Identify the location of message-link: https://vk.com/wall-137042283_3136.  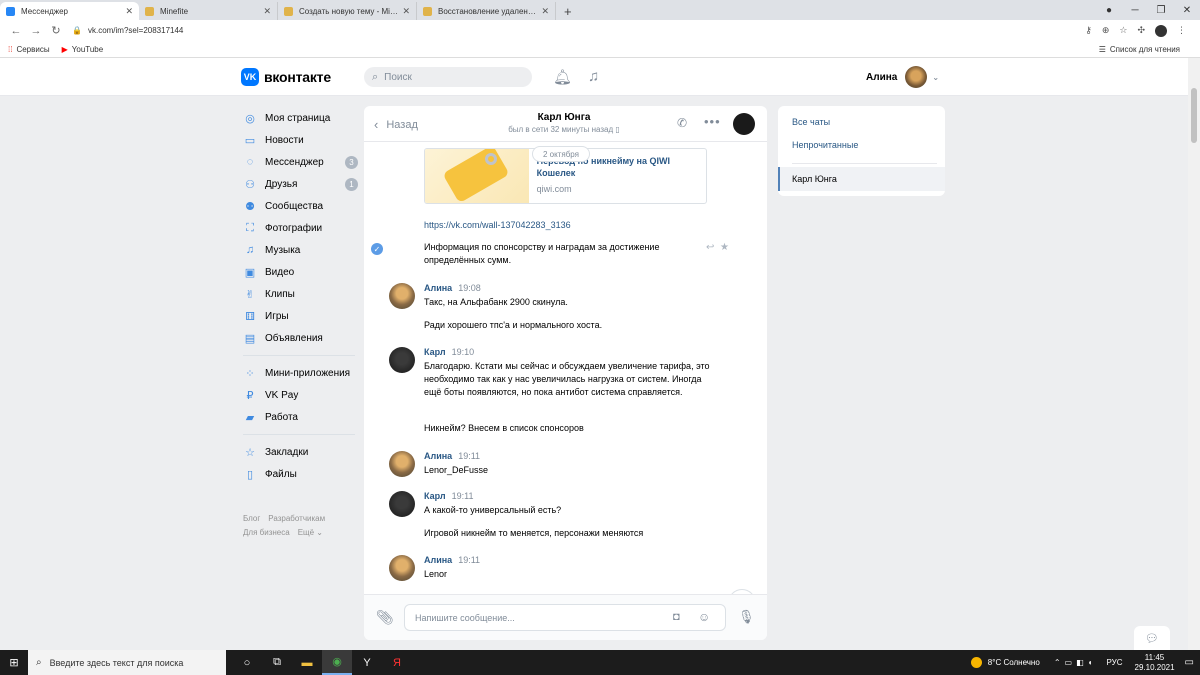
(497, 225).